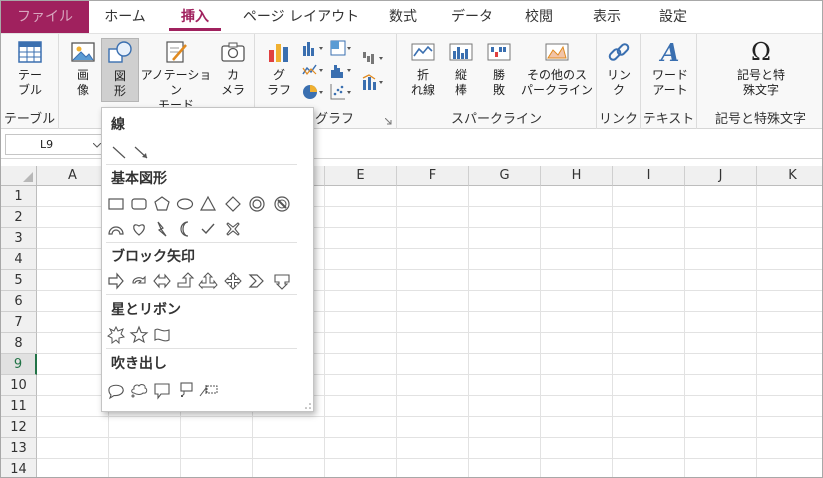 Image resolution: width=823 pixels, height=478 pixels. What do you see at coordinates (141, 152) in the screenshot?
I see `arrow-shape` at bounding box center [141, 152].